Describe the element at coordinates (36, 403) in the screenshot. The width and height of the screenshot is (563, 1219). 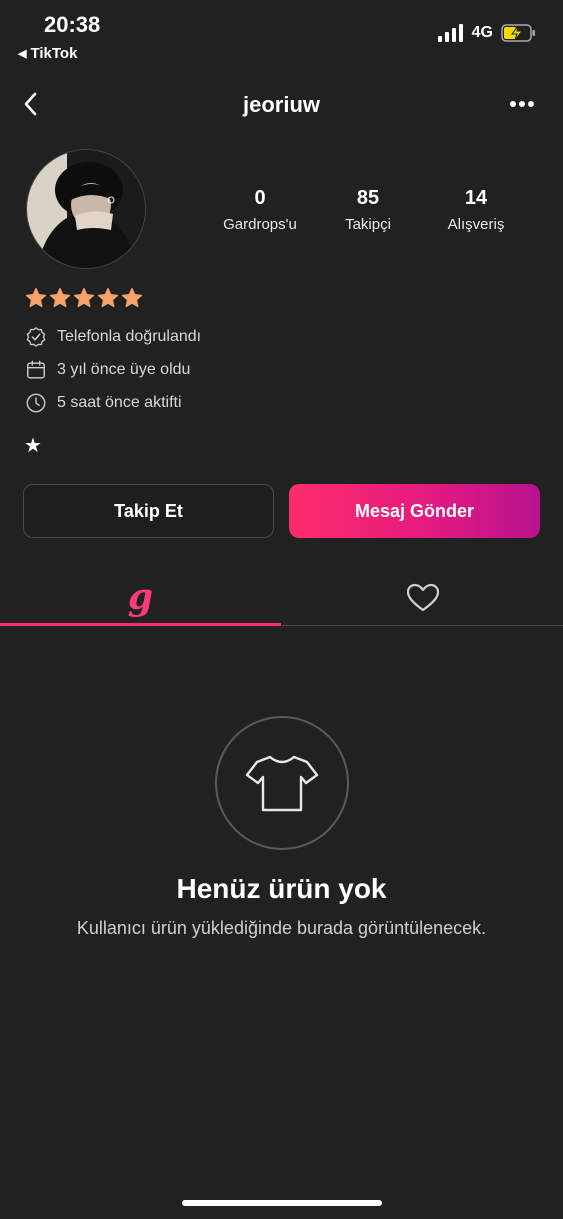
I see `clock-icon` at that location.